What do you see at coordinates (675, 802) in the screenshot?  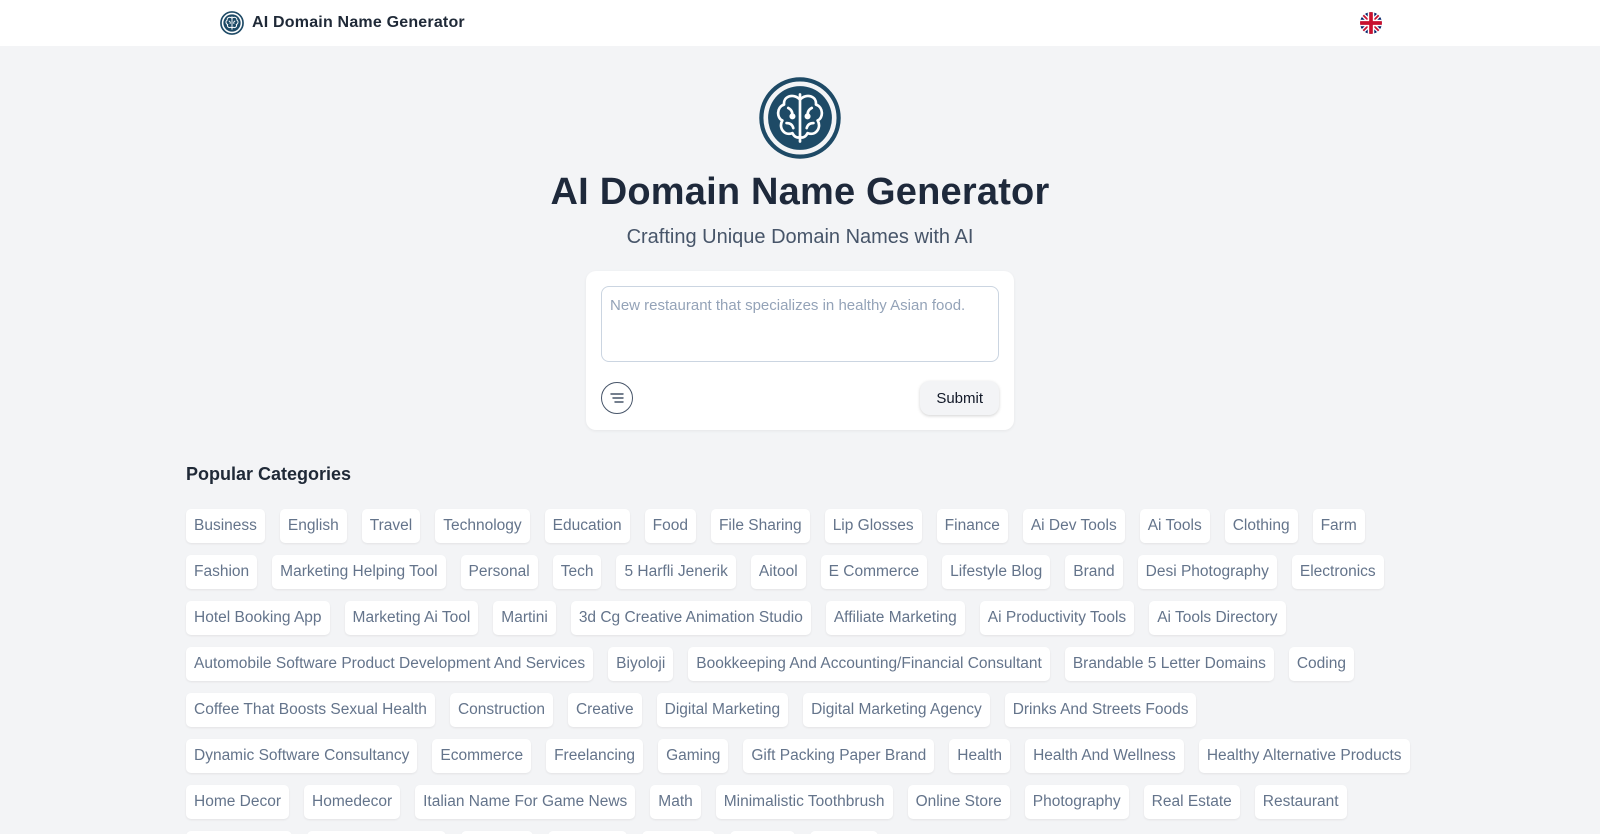 I see `category-chip: Math` at bounding box center [675, 802].